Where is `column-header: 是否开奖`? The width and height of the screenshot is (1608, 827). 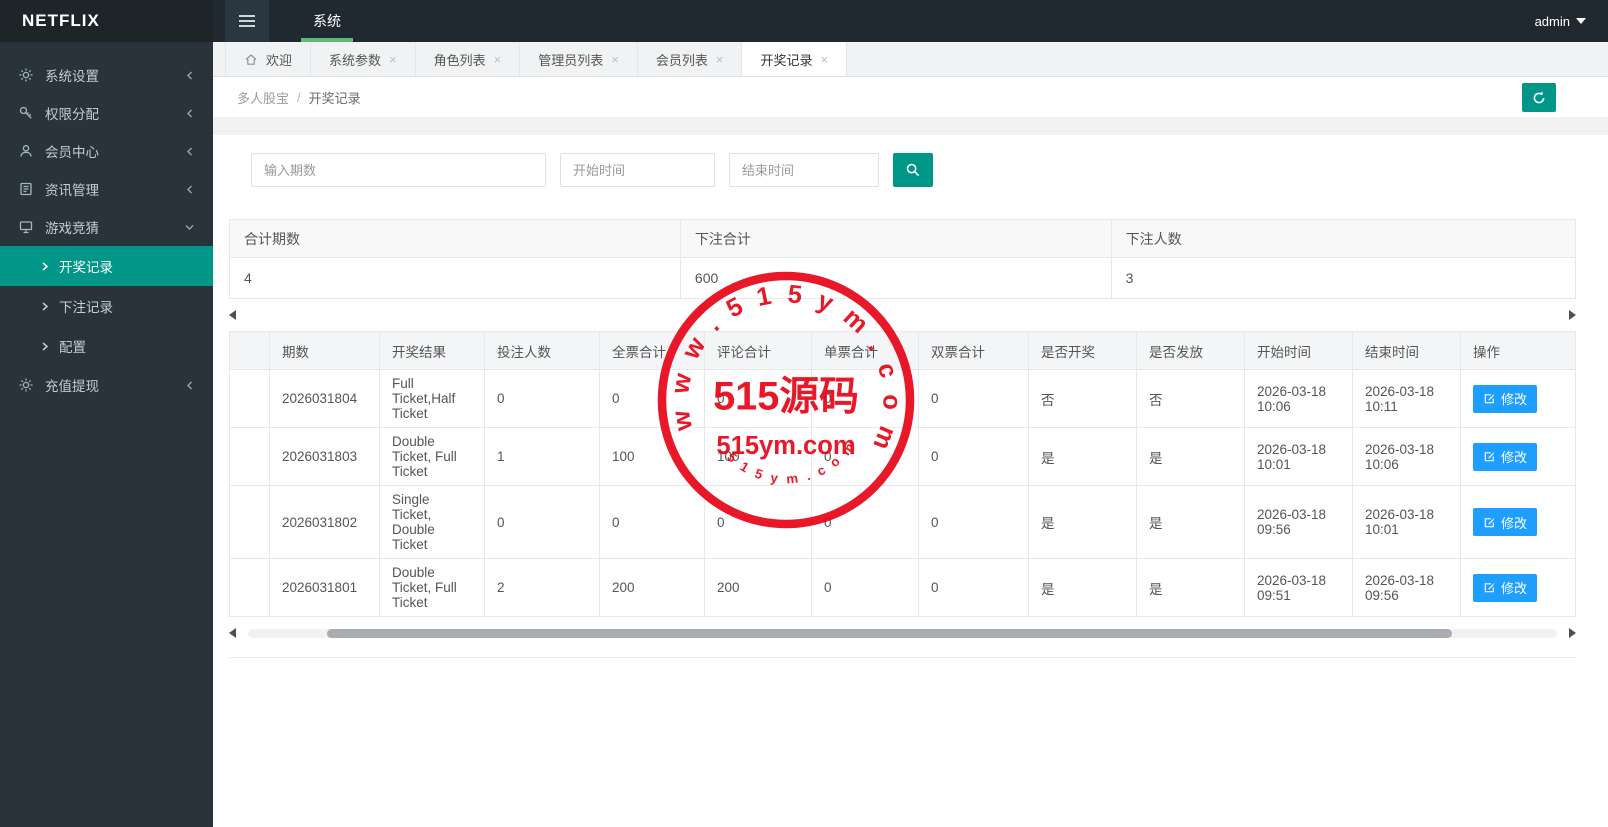 column-header: 是否开奖 is located at coordinates (1082, 350).